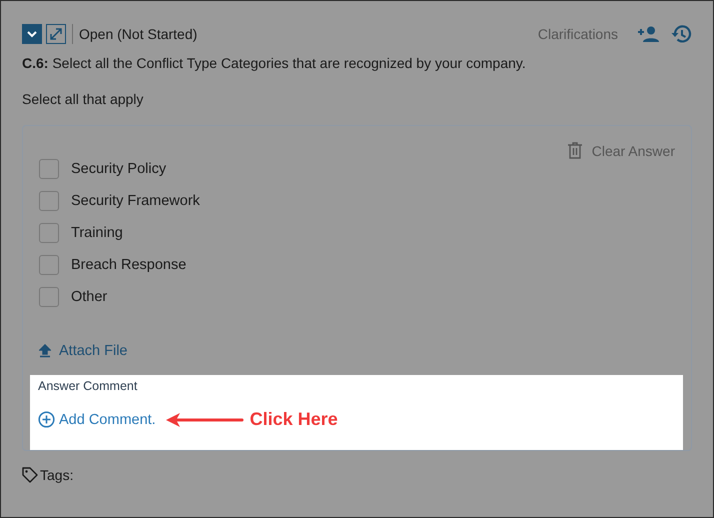 The image size is (714, 518). What do you see at coordinates (97, 233) in the screenshot?
I see `option-label: Training` at bounding box center [97, 233].